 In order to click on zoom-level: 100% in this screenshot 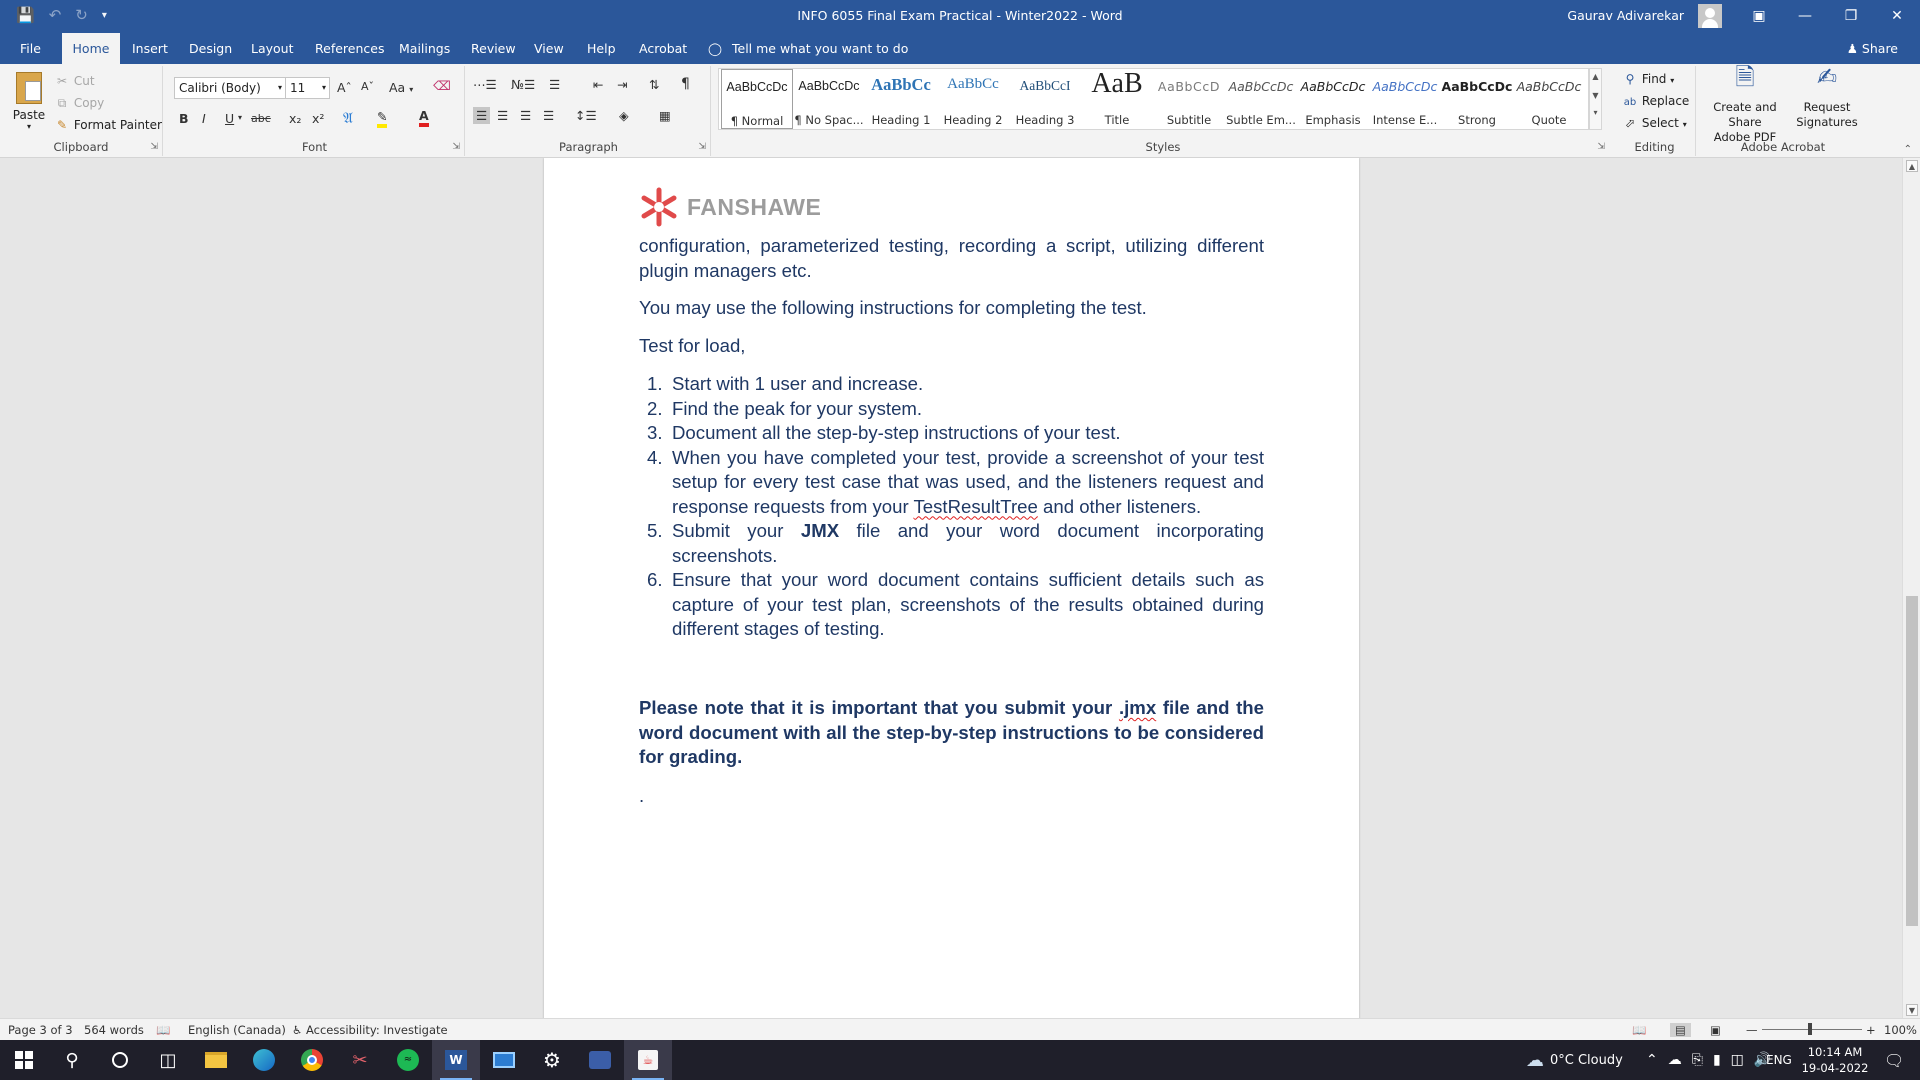, I will do `click(1900, 1030)`.